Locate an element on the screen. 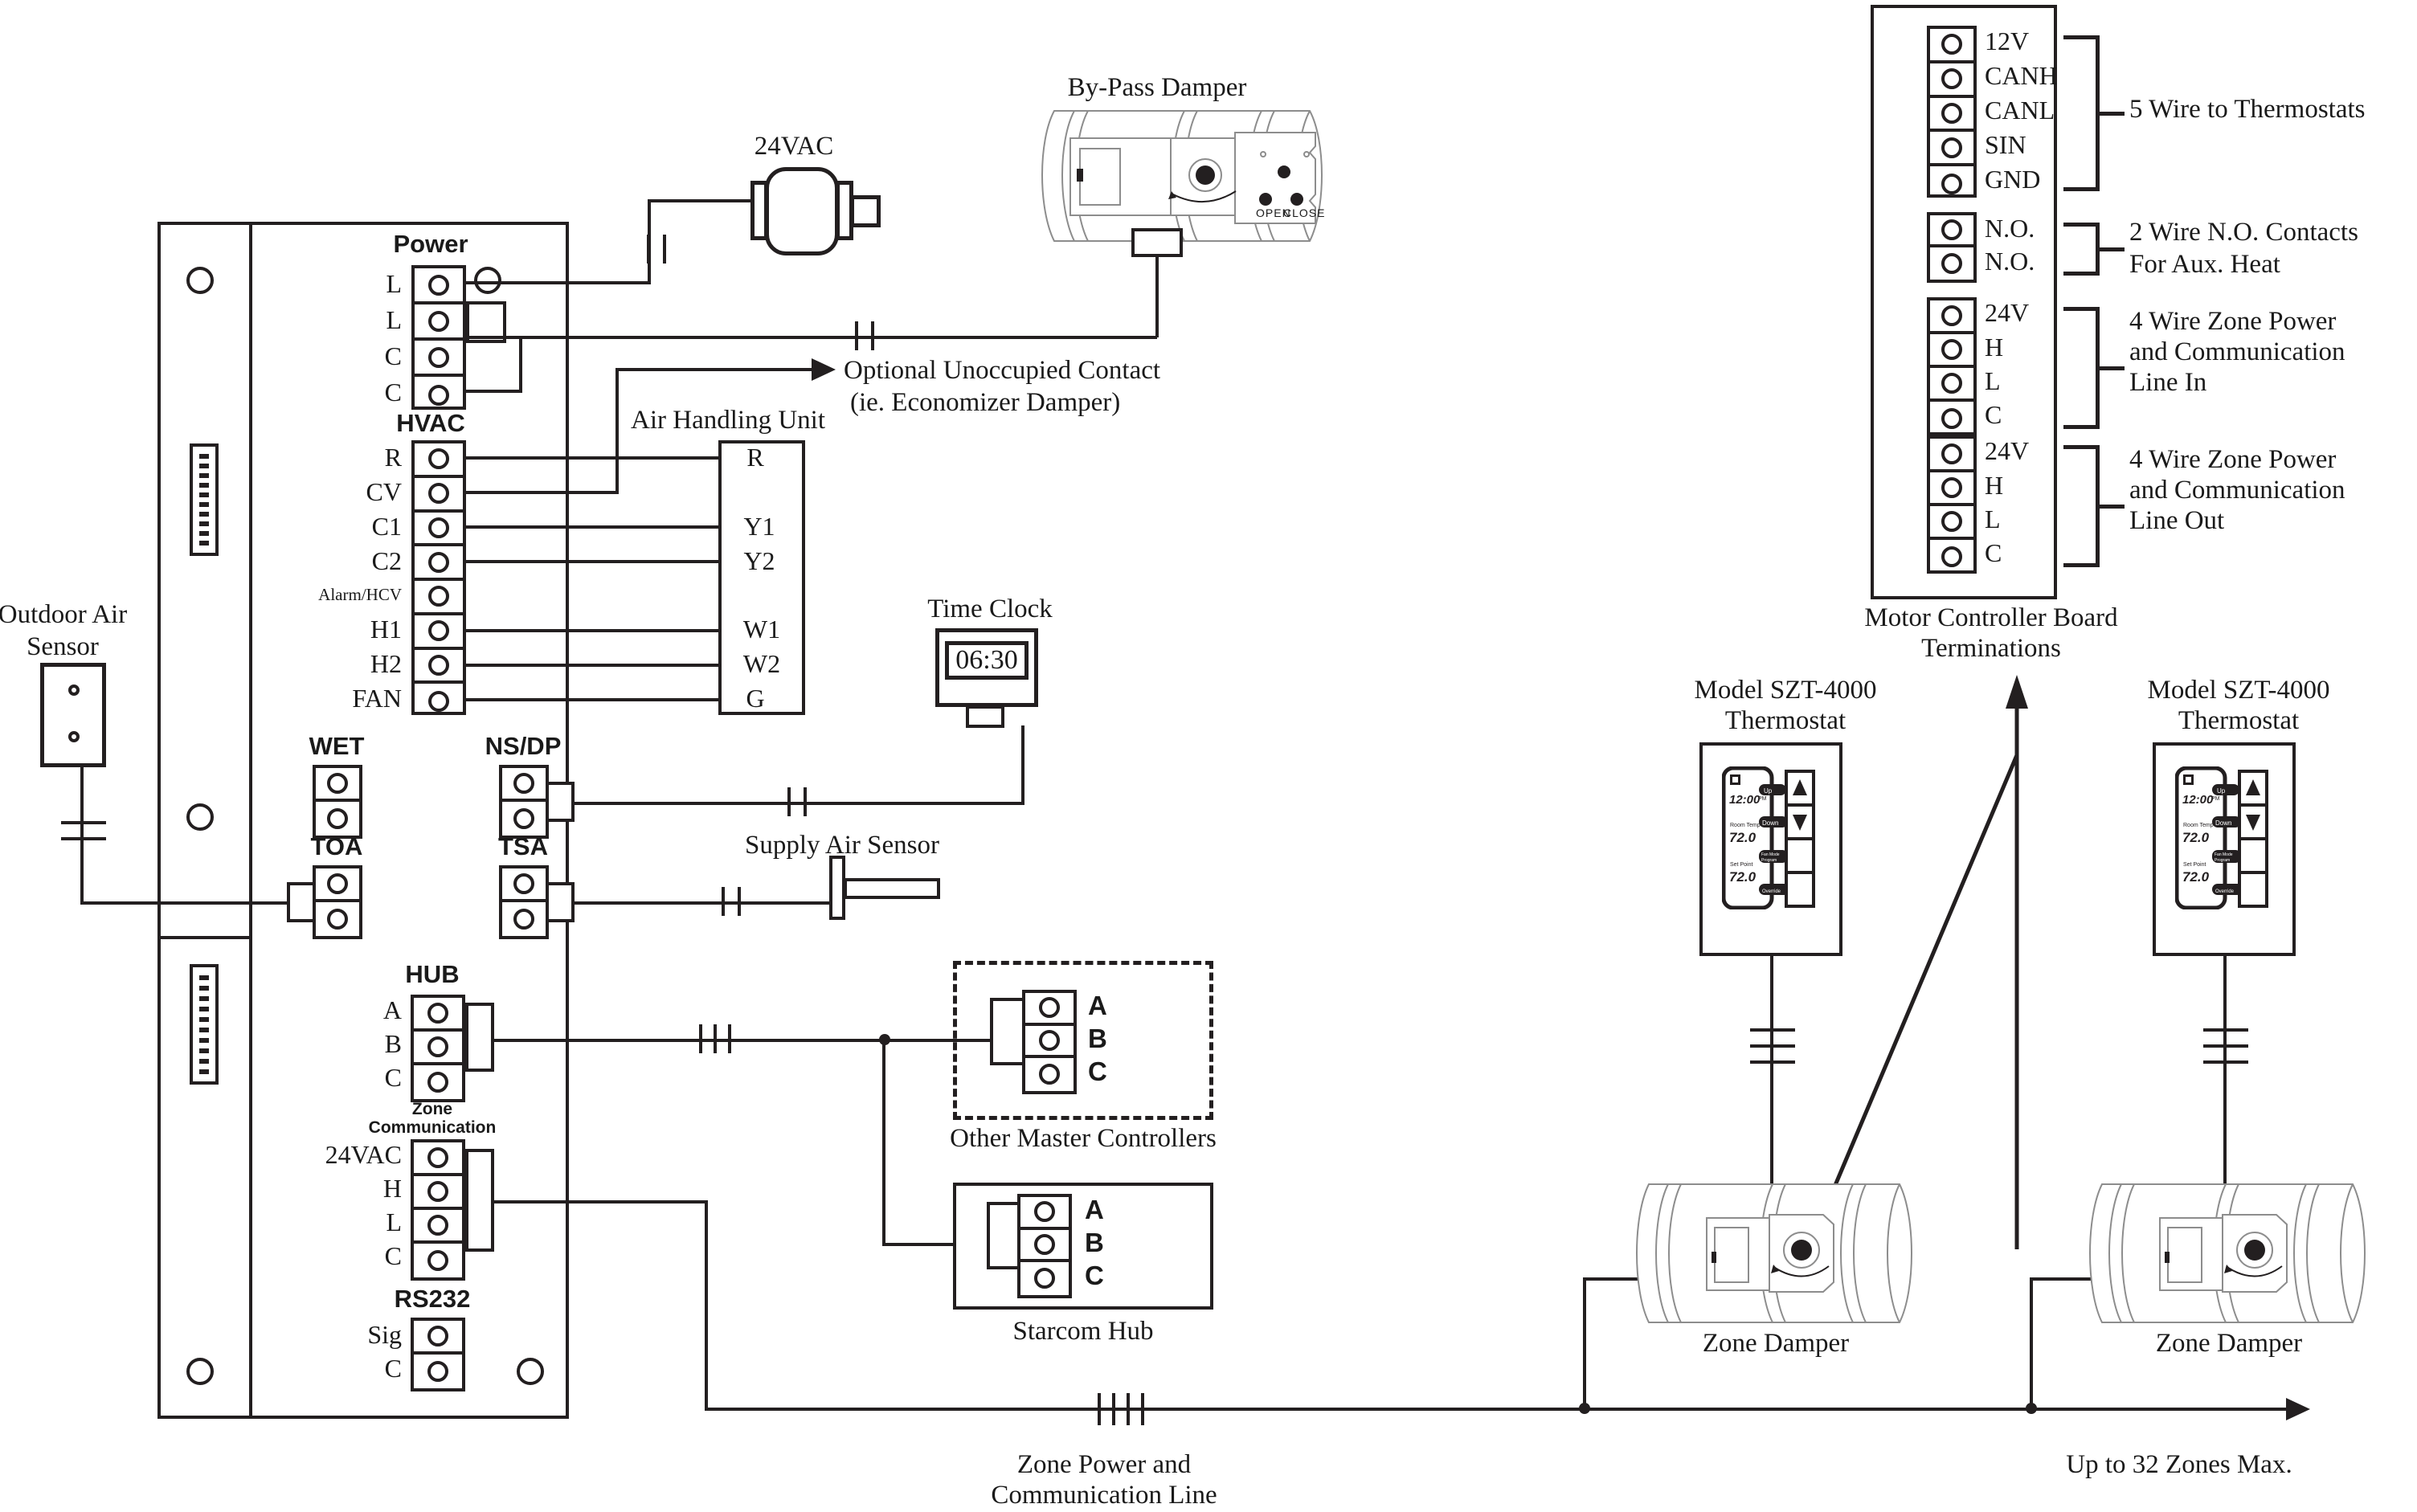  tsa-terminal-block is located at coordinates (524, 902).